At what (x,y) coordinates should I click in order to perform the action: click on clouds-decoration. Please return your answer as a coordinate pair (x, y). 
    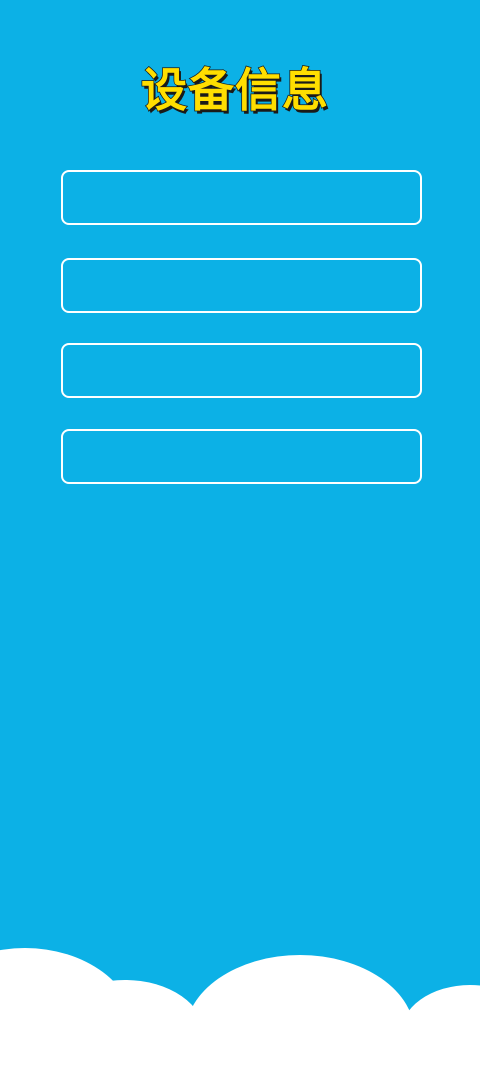
    Looking at the image, I should click on (240, 1014).